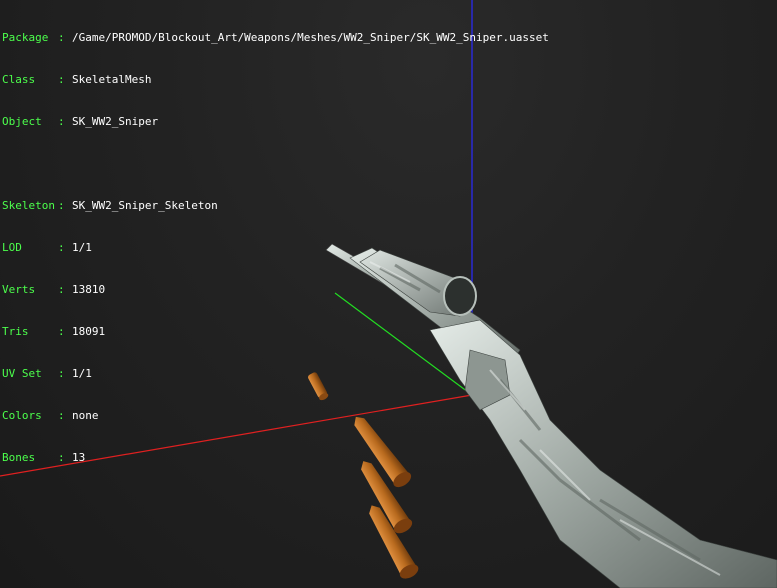  Describe the element at coordinates (19, 289) in the screenshot. I see `info-key-verts: Verts` at that location.